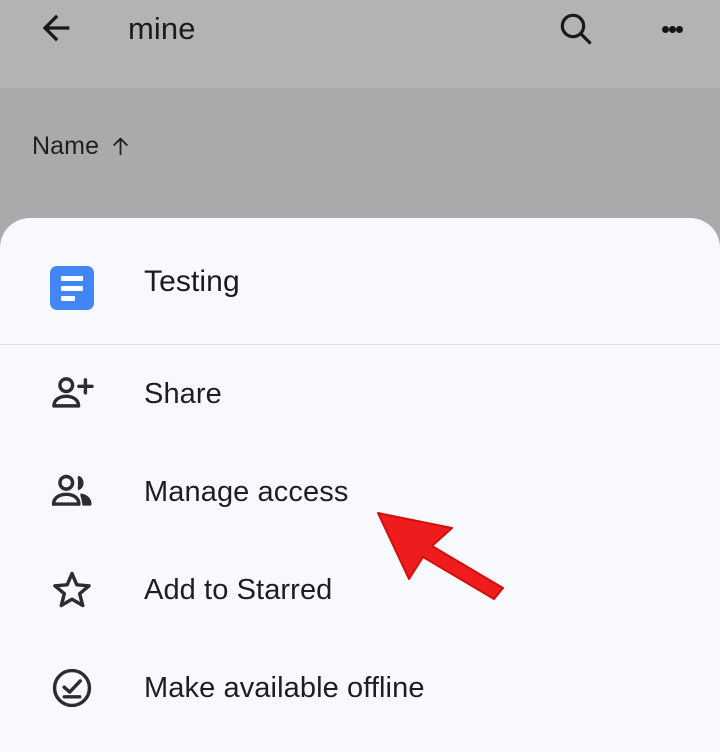 The image size is (720, 752). I want to click on menu-item-manage-access-label: Manage access, so click(246, 491).